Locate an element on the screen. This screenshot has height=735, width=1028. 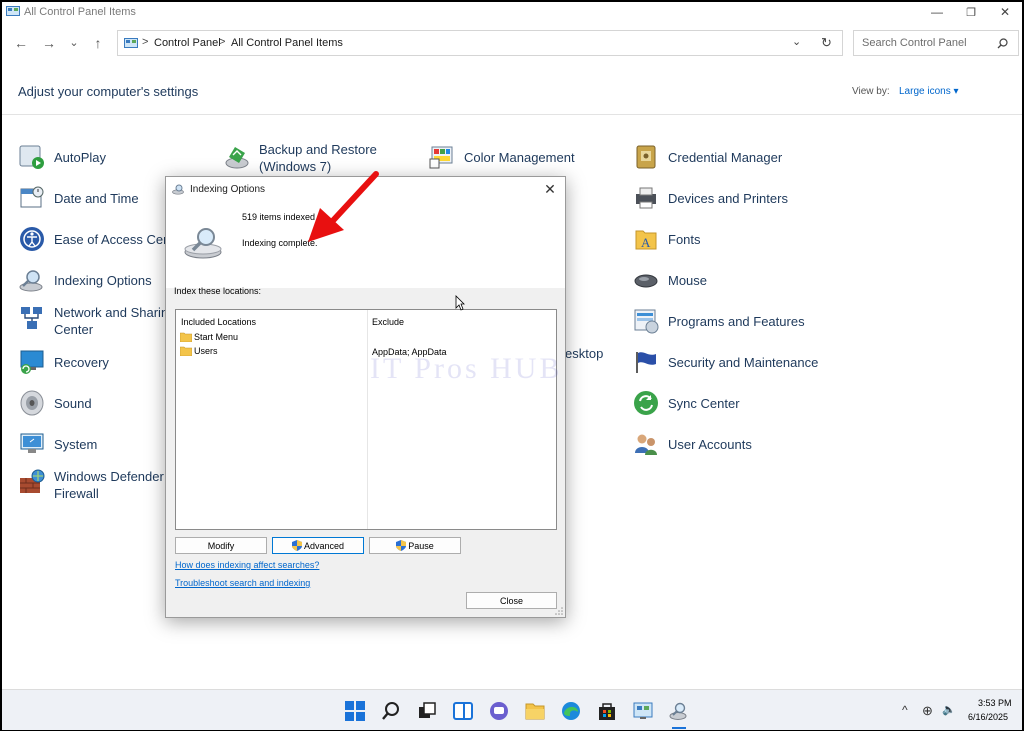
item-system: System is located at coordinates (57, 444).